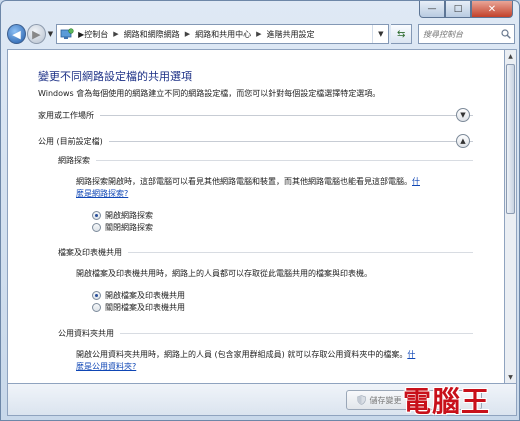 Image resolution: width=520 pixels, height=421 pixels. I want to click on expand-home-work-button: ▼, so click(463, 115).